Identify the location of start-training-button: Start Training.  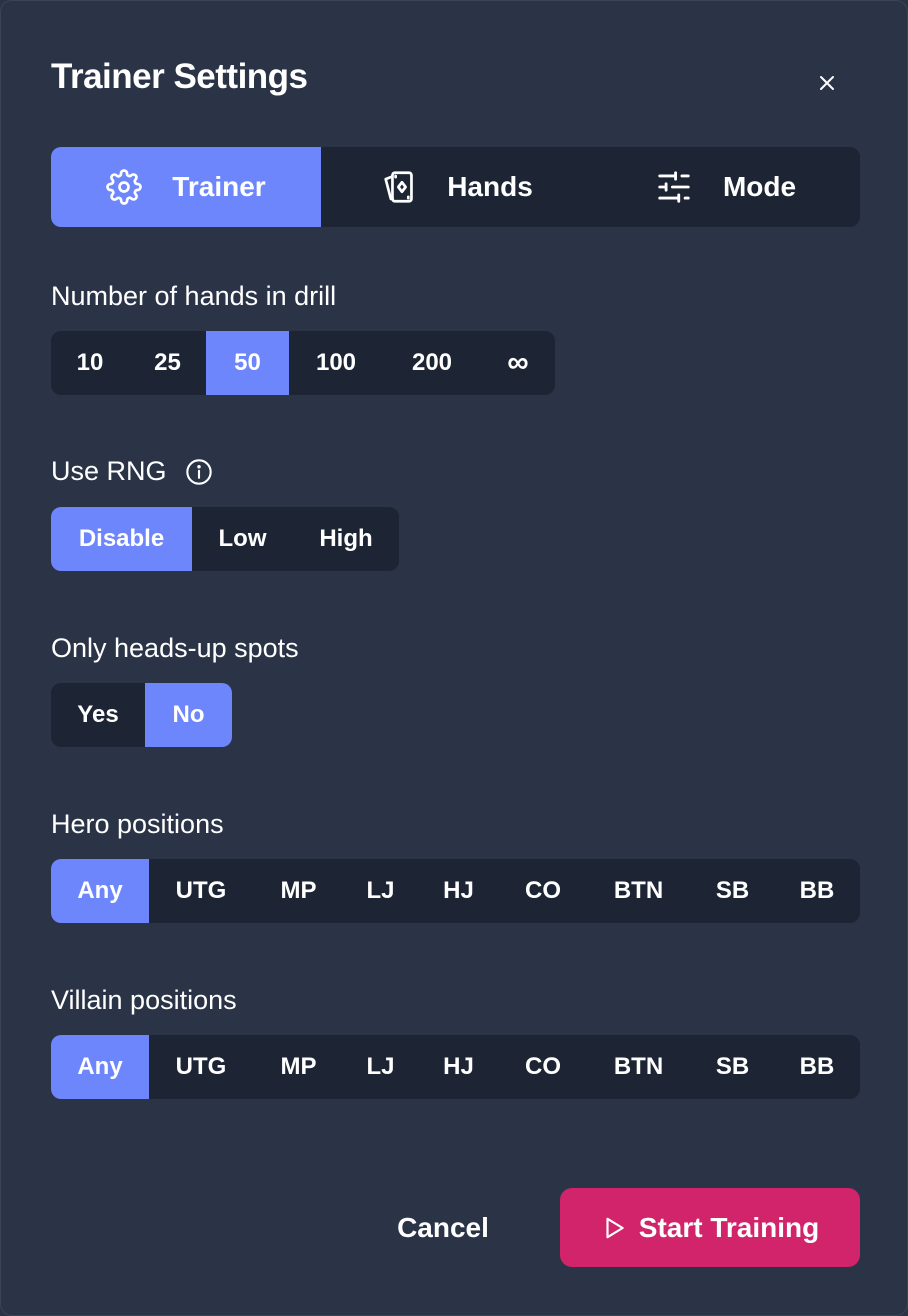
(710, 1227).